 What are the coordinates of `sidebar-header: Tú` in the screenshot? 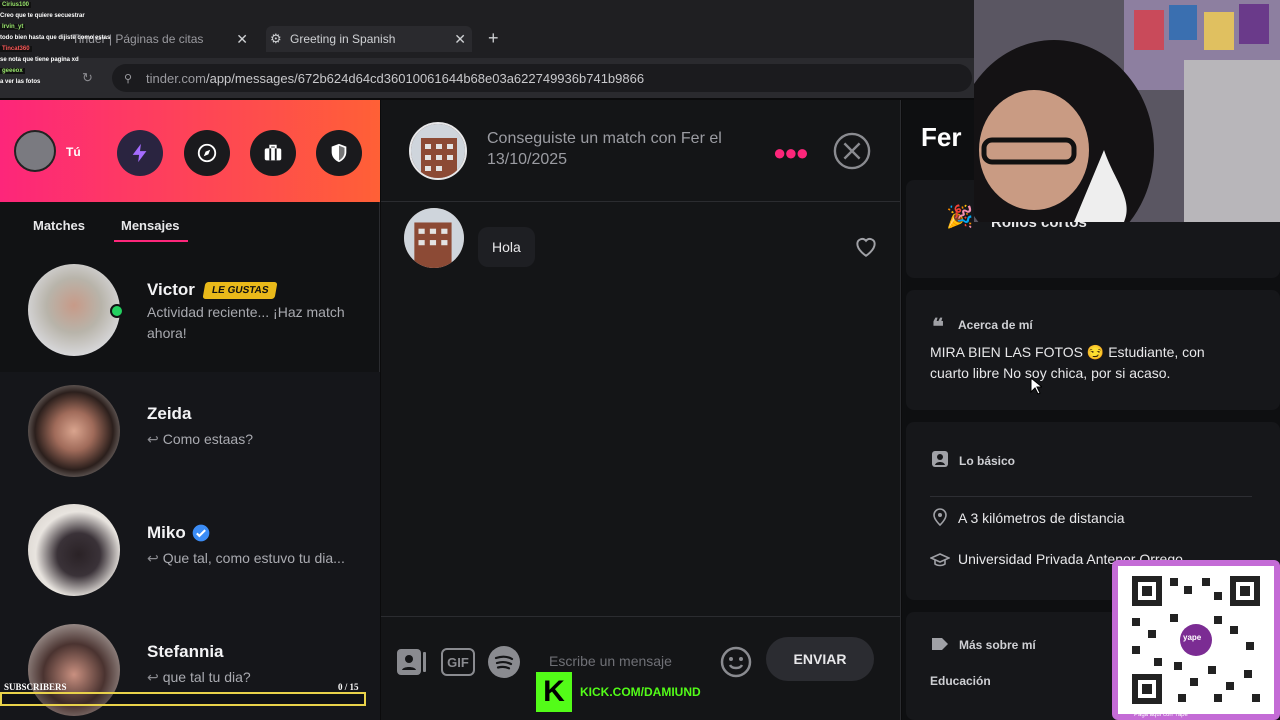 It's located at (190, 151).